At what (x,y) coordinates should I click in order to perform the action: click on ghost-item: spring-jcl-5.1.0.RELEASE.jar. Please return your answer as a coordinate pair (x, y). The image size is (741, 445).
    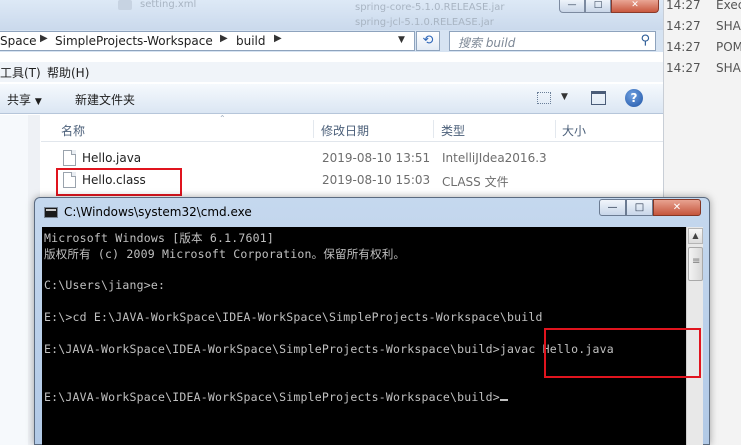
    Looking at the image, I should click on (424, 22).